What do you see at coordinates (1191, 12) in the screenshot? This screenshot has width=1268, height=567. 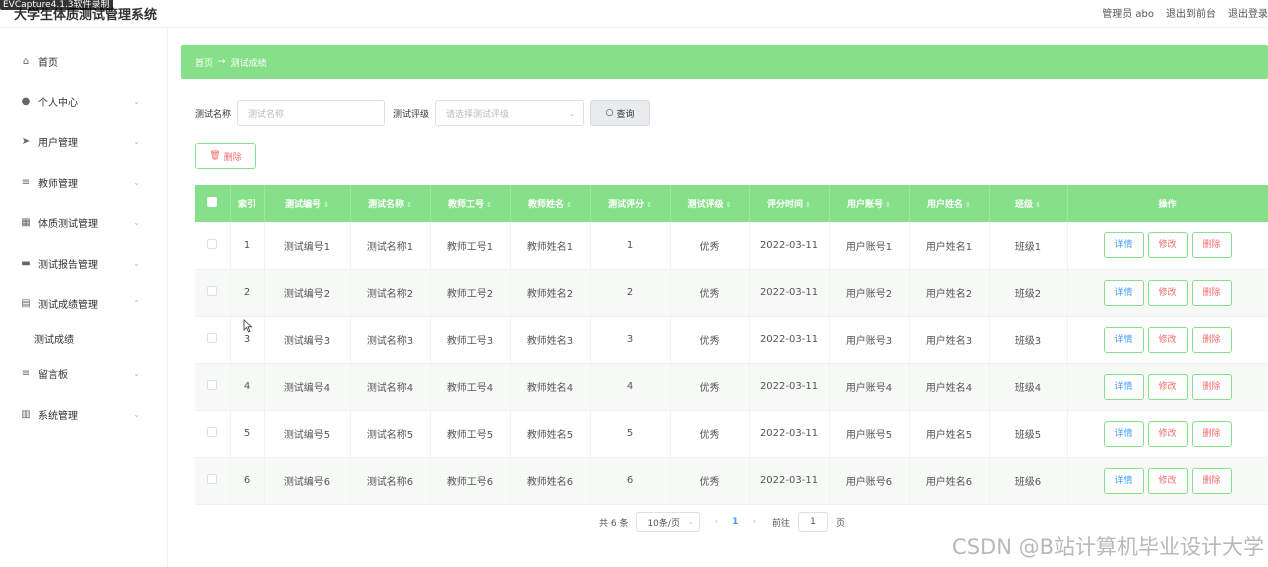 I see `back-to-frontend-link: 退出到前台` at bounding box center [1191, 12].